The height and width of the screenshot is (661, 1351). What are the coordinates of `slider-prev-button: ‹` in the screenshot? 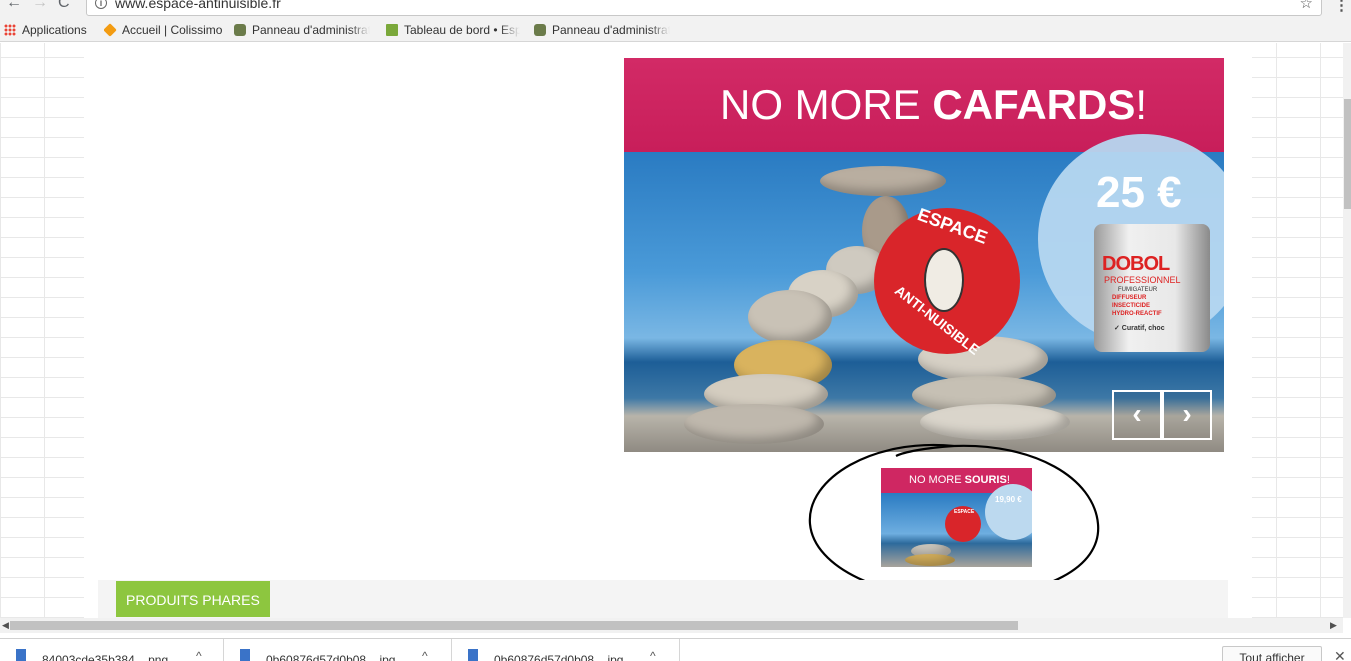 It's located at (1137, 415).